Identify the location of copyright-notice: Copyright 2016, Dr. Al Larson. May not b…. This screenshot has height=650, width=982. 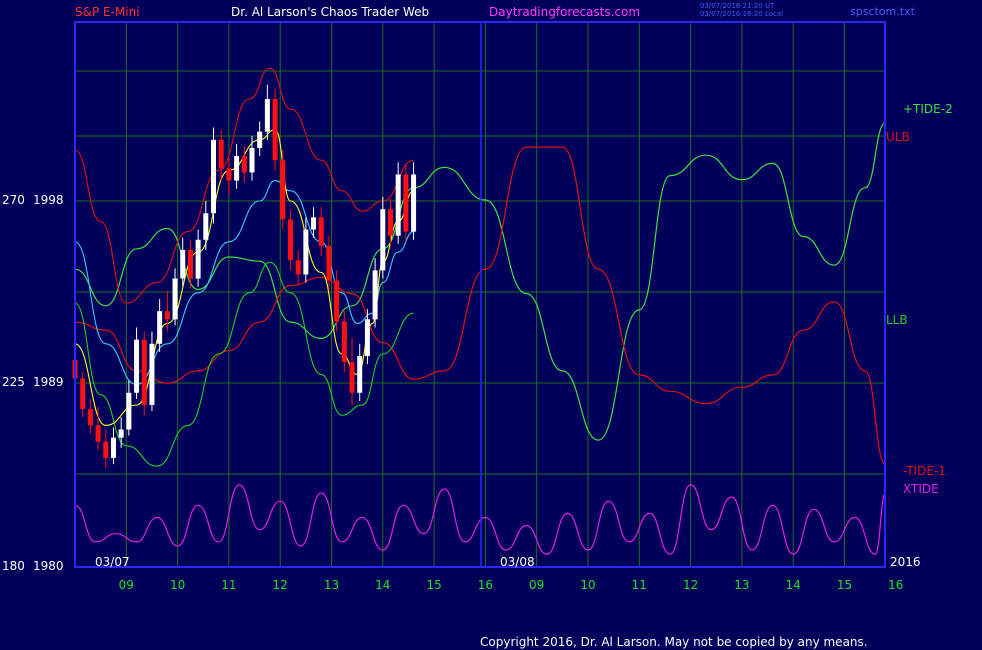
(674, 642).